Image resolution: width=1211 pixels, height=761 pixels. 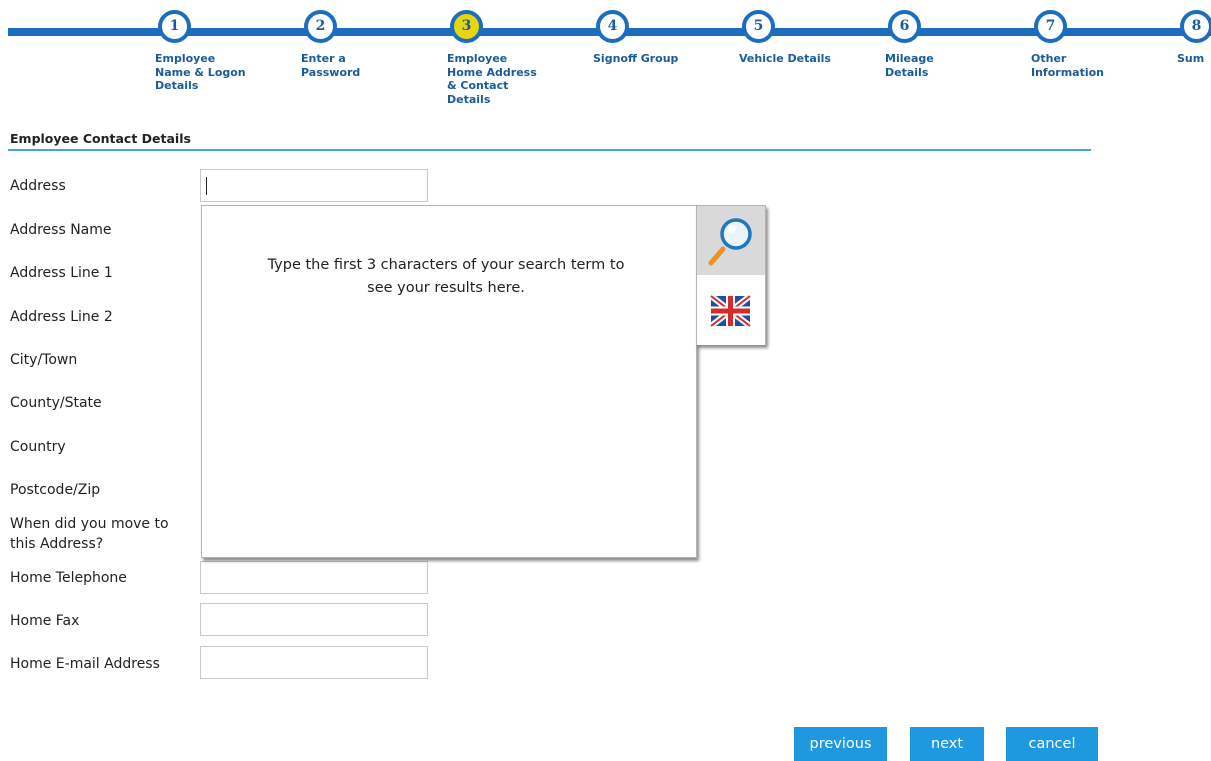 I want to click on address-name-label: Address Name, so click(x=61, y=230).